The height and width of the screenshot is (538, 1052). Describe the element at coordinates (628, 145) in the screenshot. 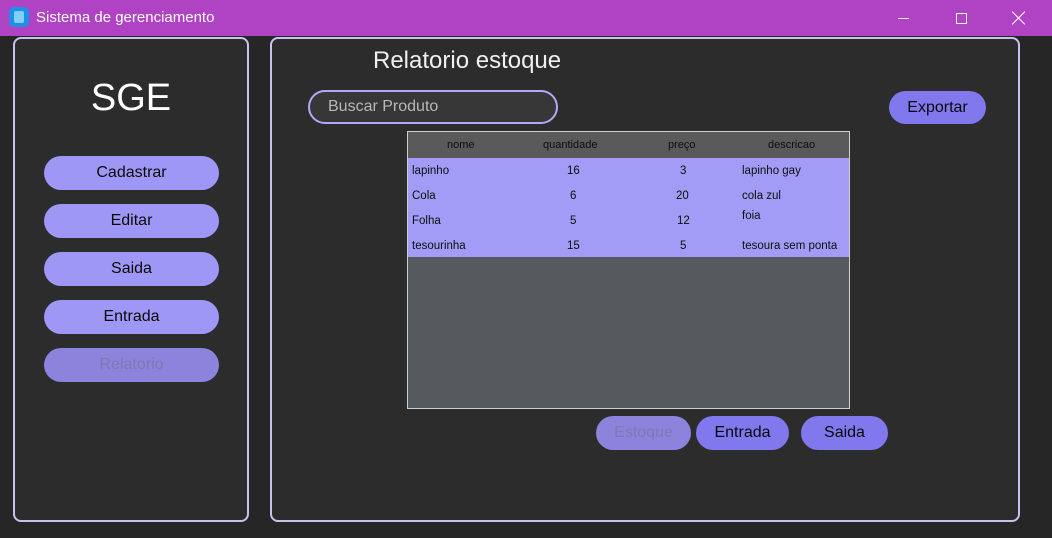

I see `table-header: nome quantidade preço descricao` at that location.